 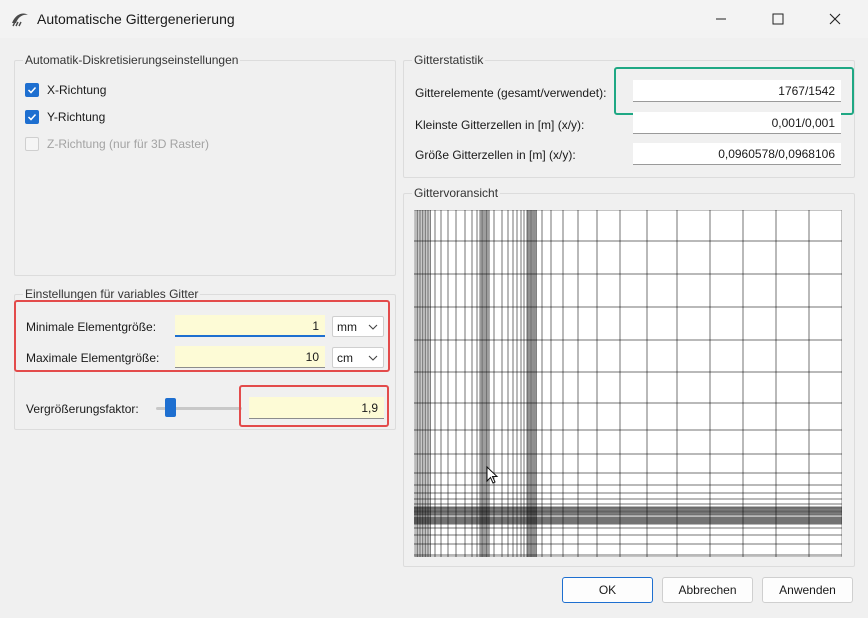 I want to click on apply-button: Anwenden, so click(x=807, y=590).